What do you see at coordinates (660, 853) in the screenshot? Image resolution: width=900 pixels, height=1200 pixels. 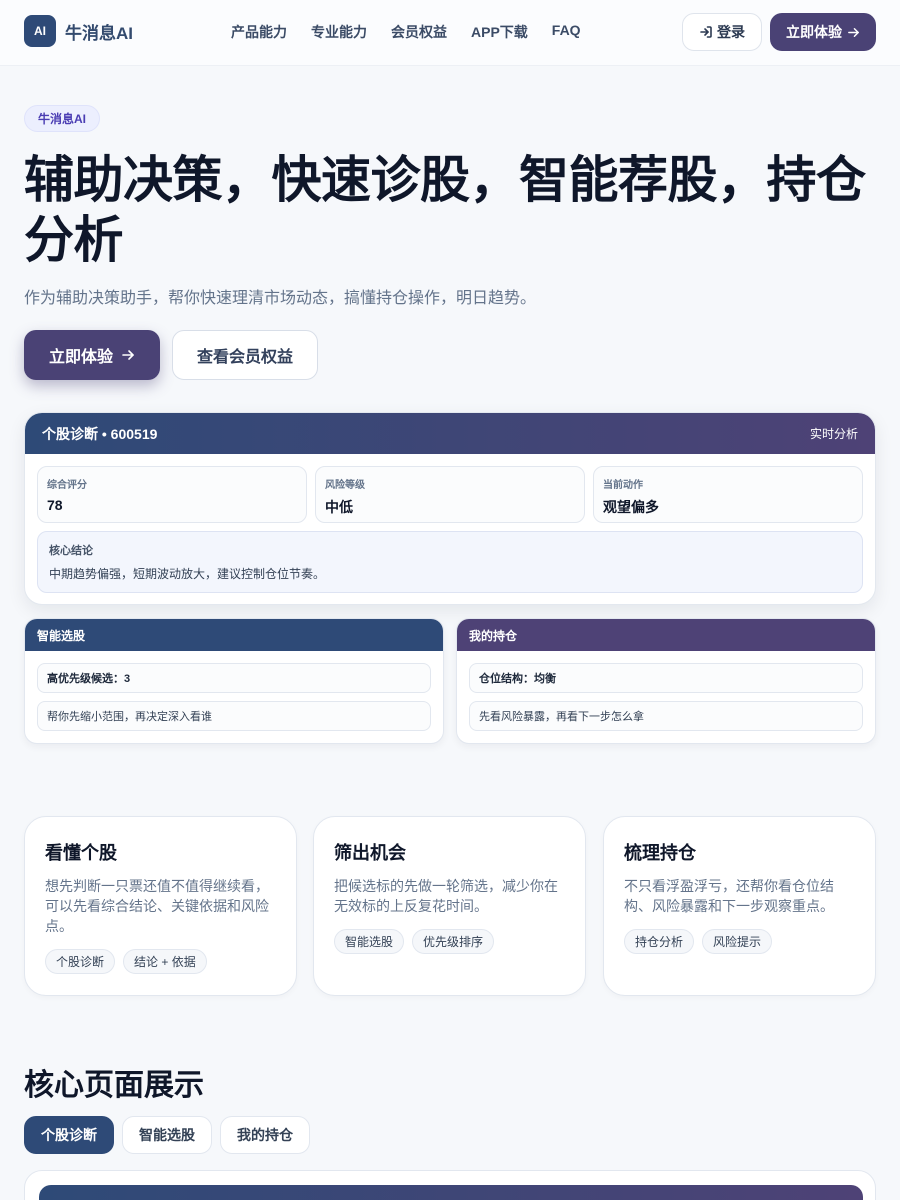 I see `feature-title: 梳理持仓` at bounding box center [660, 853].